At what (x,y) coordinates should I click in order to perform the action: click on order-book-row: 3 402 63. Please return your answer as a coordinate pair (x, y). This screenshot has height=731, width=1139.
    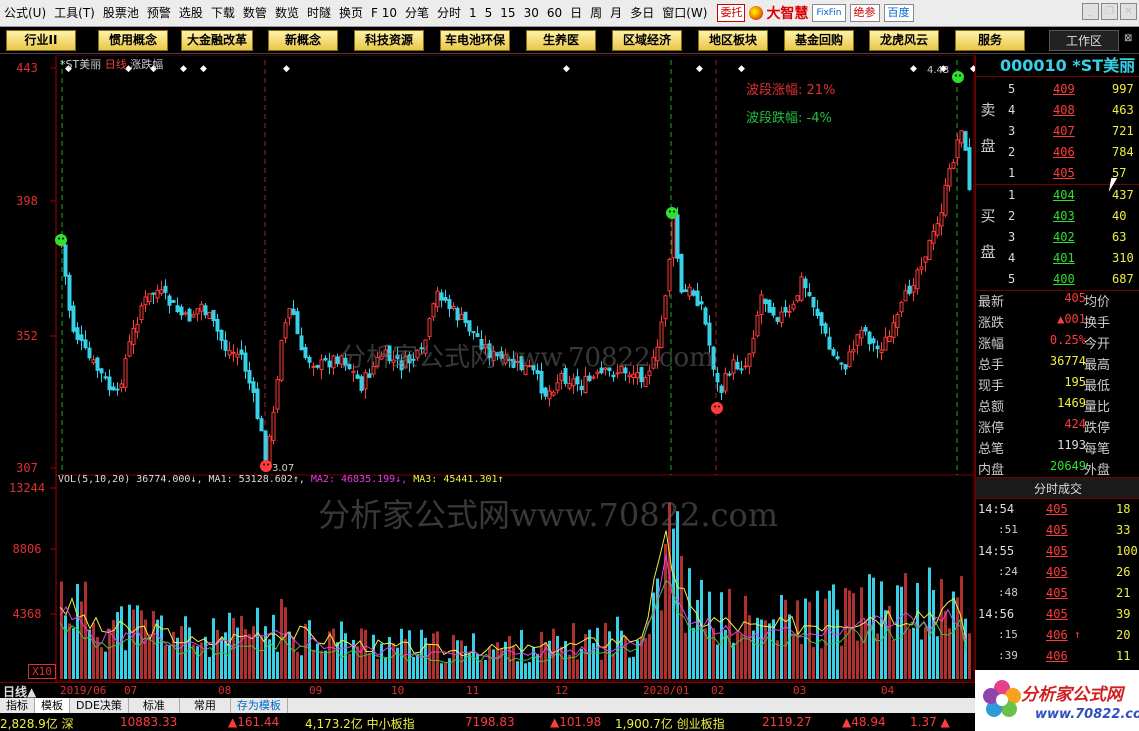
    Looking at the image, I should click on (1057, 237).